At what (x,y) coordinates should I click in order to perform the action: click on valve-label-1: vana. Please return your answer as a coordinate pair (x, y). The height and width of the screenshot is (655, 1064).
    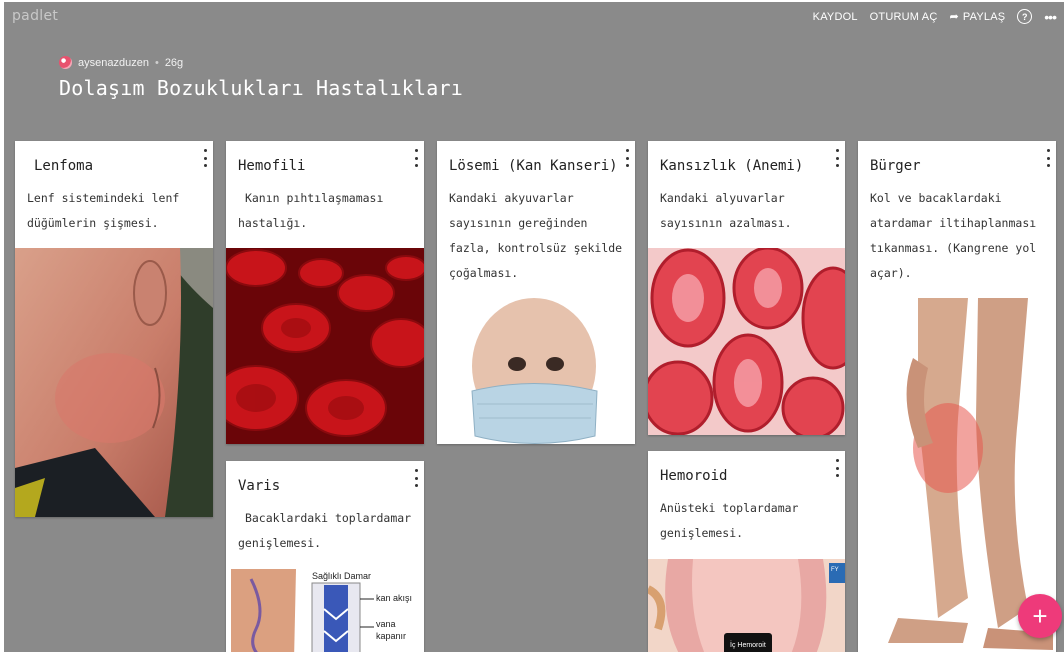
    Looking at the image, I should click on (386, 624).